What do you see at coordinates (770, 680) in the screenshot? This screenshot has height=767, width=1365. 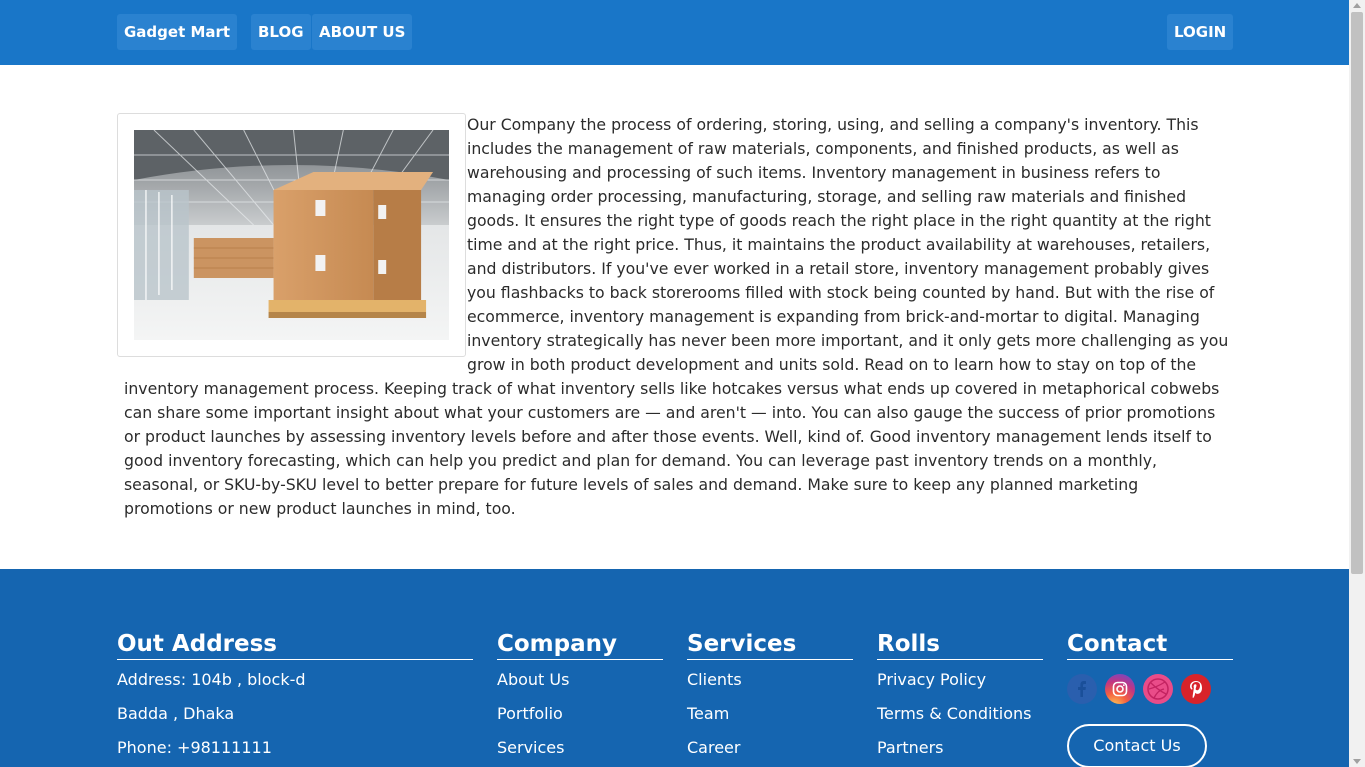 I see `footer-link-clients: Clients` at bounding box center [770, 680].